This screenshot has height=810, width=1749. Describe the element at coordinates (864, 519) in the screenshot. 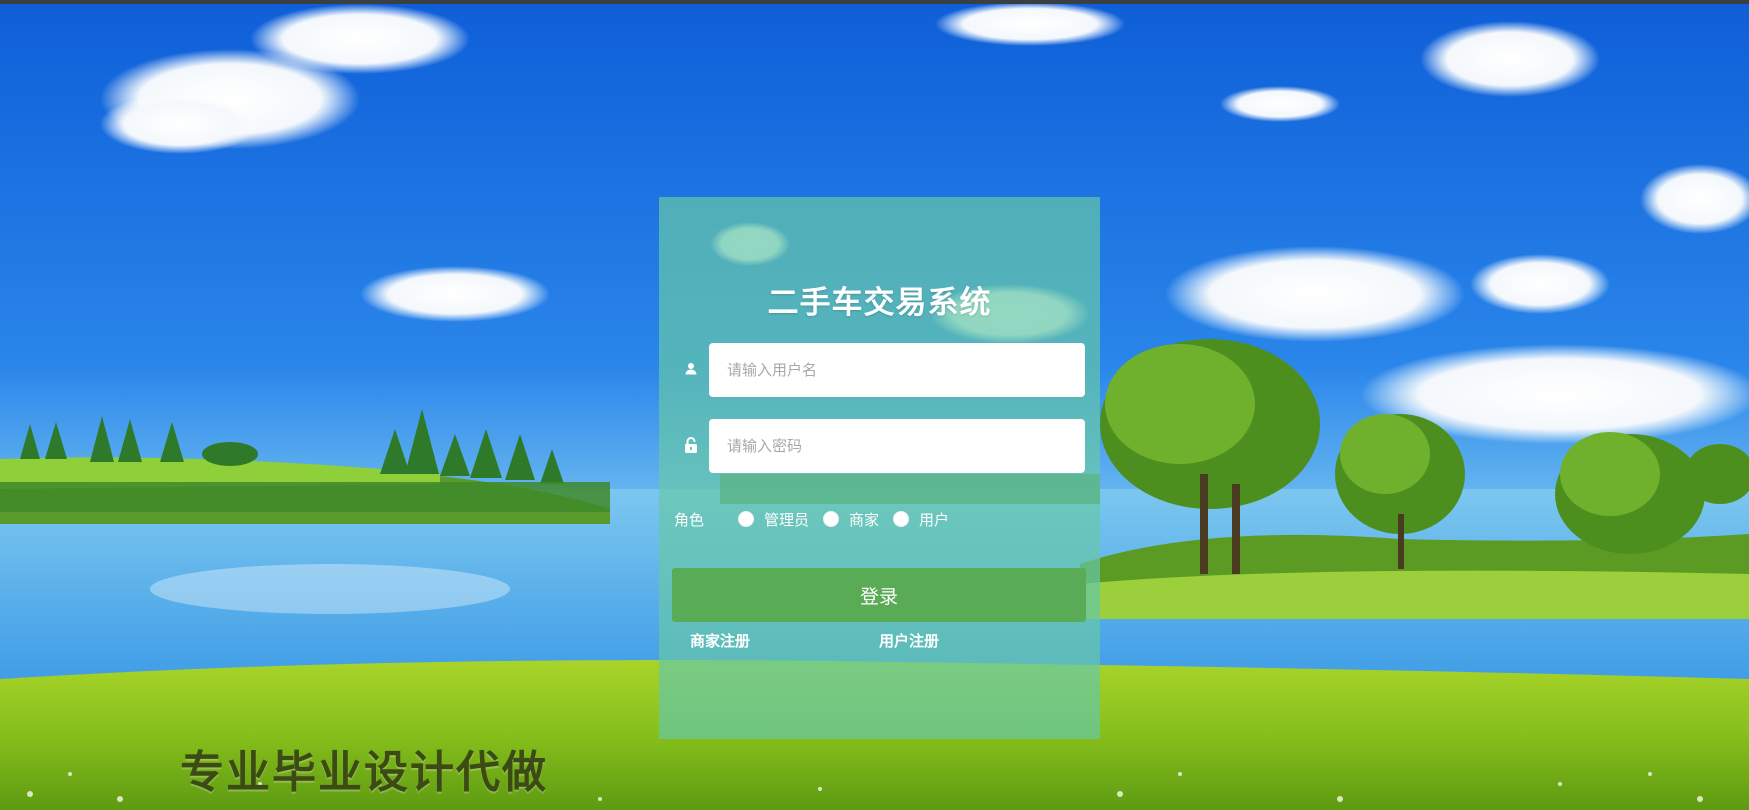

I see `role-option-label: 商家` at that location.